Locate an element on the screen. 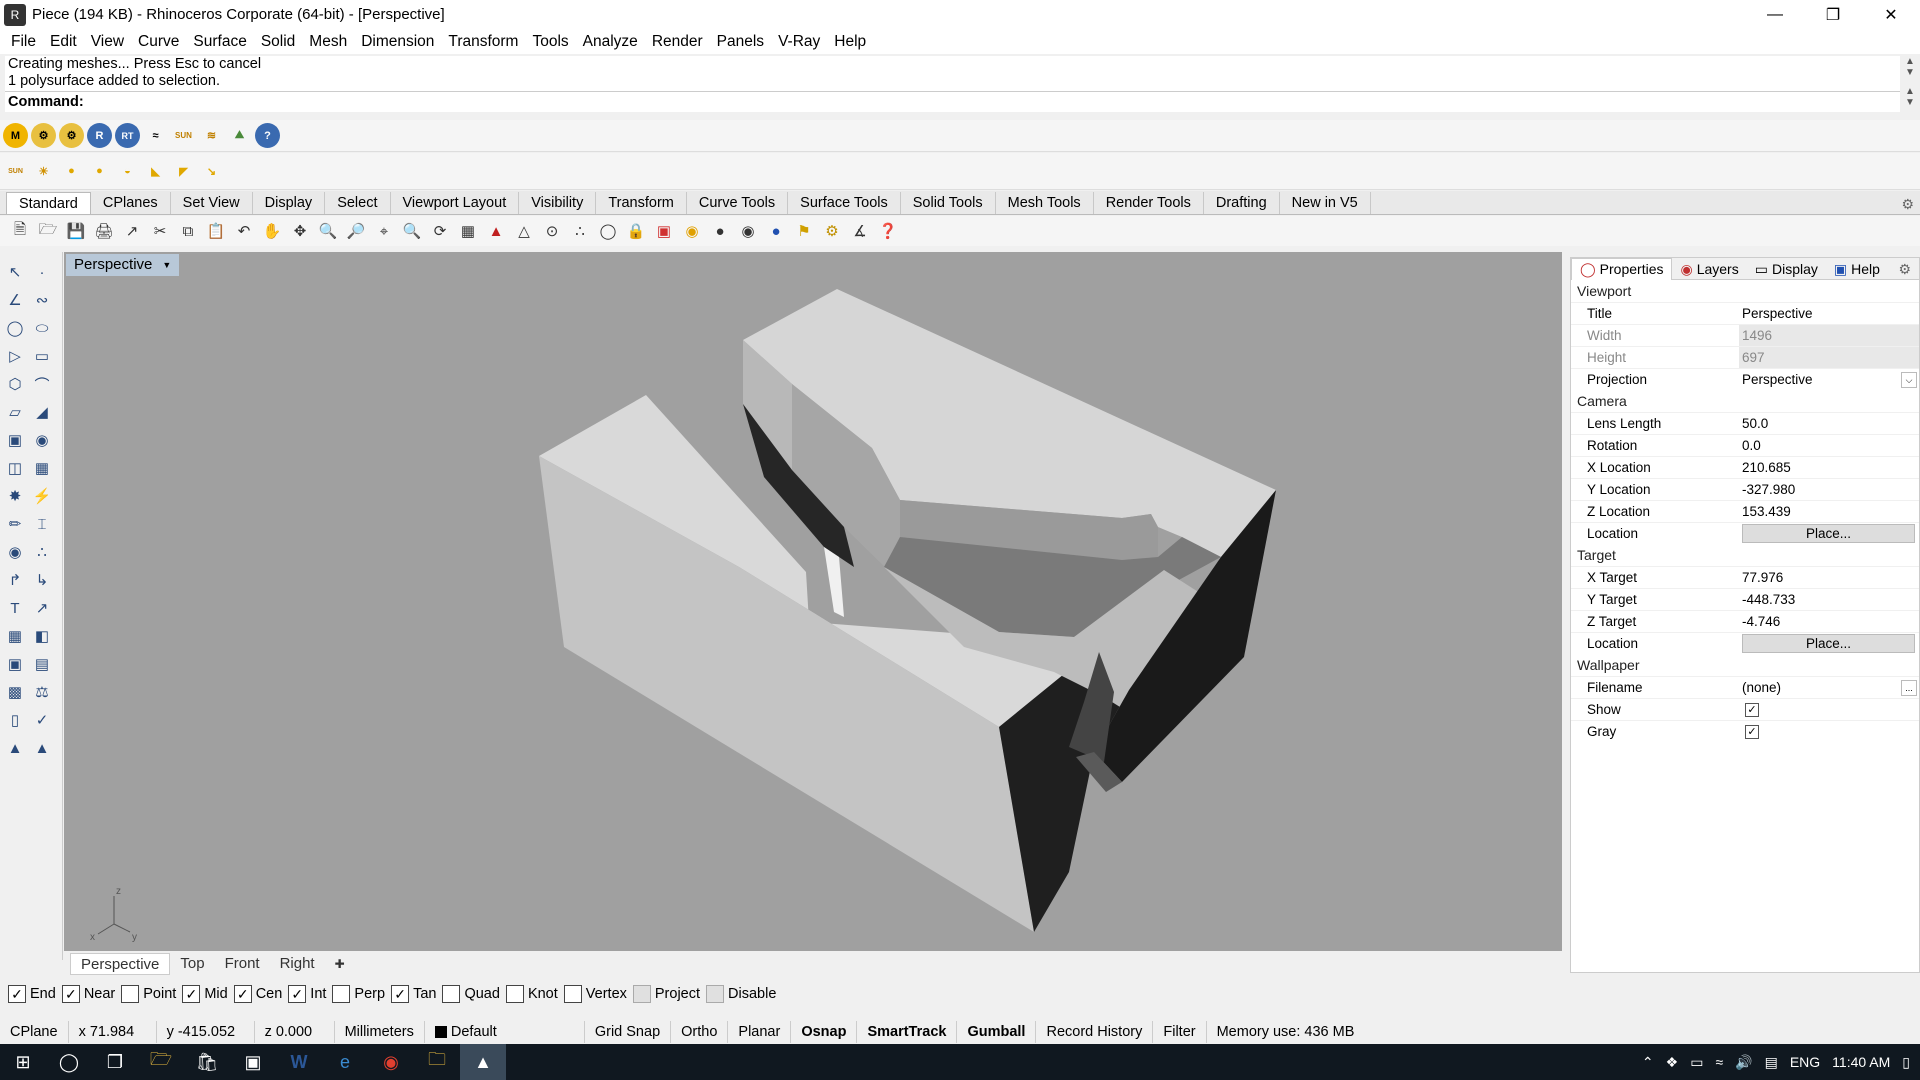 Image resolution: width=1920 pixels, height=1080 pixels. menu-tools: Tools is located at coordinates (550, 42).